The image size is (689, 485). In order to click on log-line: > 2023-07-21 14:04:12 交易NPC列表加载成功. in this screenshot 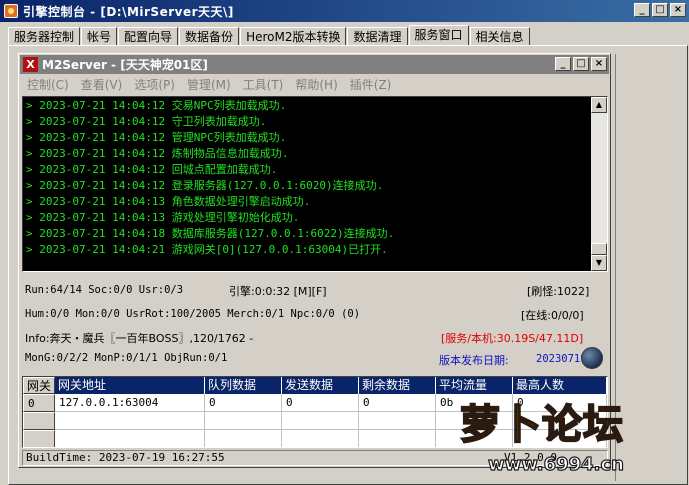, I will do `click(156, 105)`.